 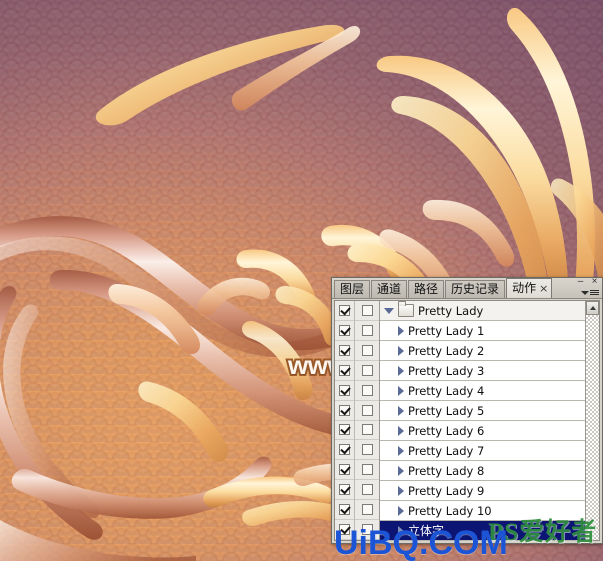 I want to click on layer-row: Pretty Lady 7, so click(x=482, y=451).